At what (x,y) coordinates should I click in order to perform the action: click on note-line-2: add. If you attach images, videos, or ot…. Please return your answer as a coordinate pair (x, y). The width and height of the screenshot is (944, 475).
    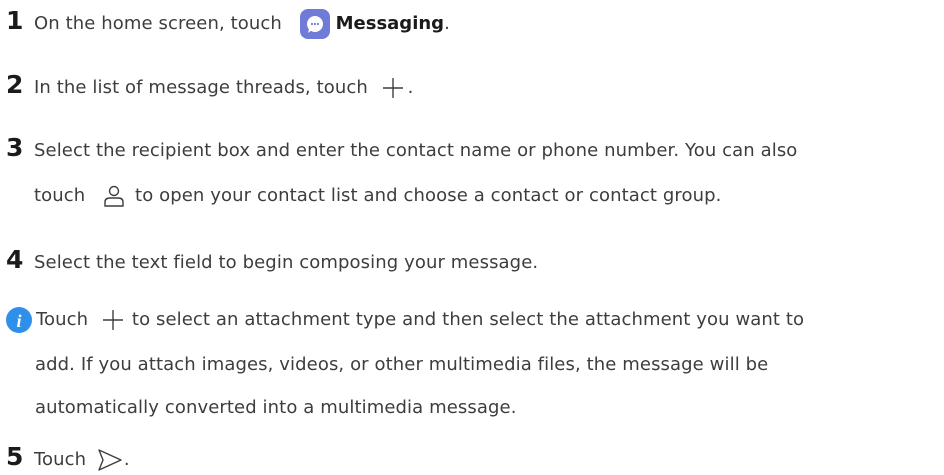
    Looking at the image, I should click on (401, 364).